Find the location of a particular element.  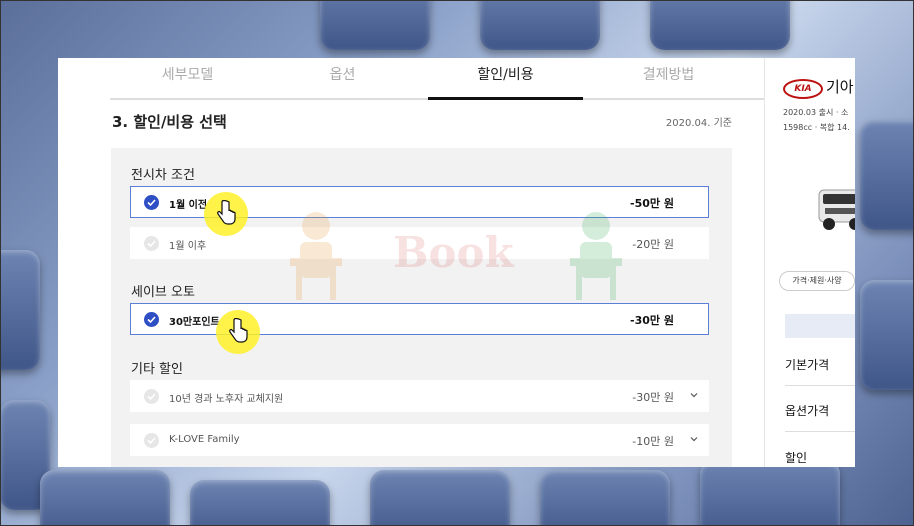

option-old-car-replacement: 10년 경과 노후자 교체지원 -30만 원 is located at coordinates (419, 396).